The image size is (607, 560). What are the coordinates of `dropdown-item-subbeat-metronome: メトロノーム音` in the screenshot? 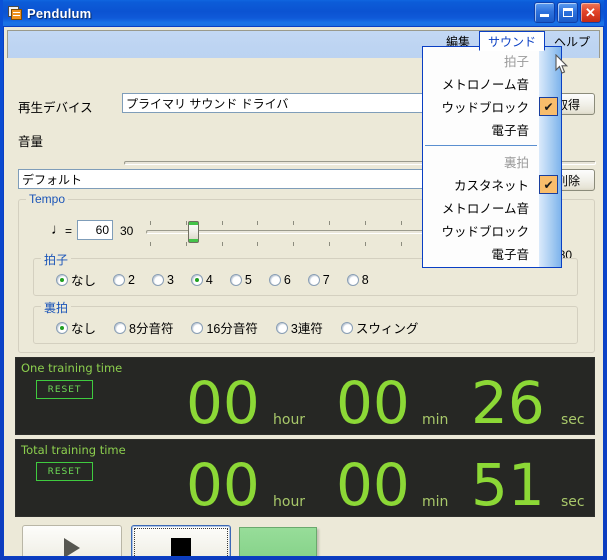 It's located at (492, 207).